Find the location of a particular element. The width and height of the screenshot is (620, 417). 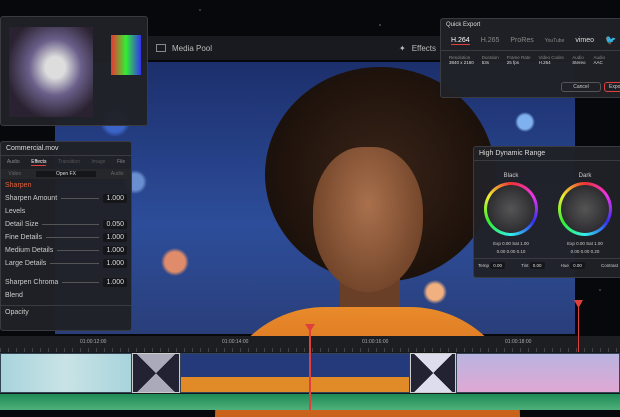

wheel-black: Black Exp 0.00 Sat 1.00 0.00 0.00 0.10 is located at coordinates (511, 213).